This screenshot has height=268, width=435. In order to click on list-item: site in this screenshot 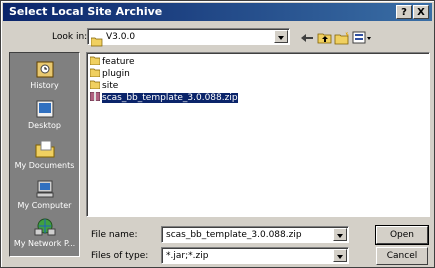, I will do `click(103, 86)`.